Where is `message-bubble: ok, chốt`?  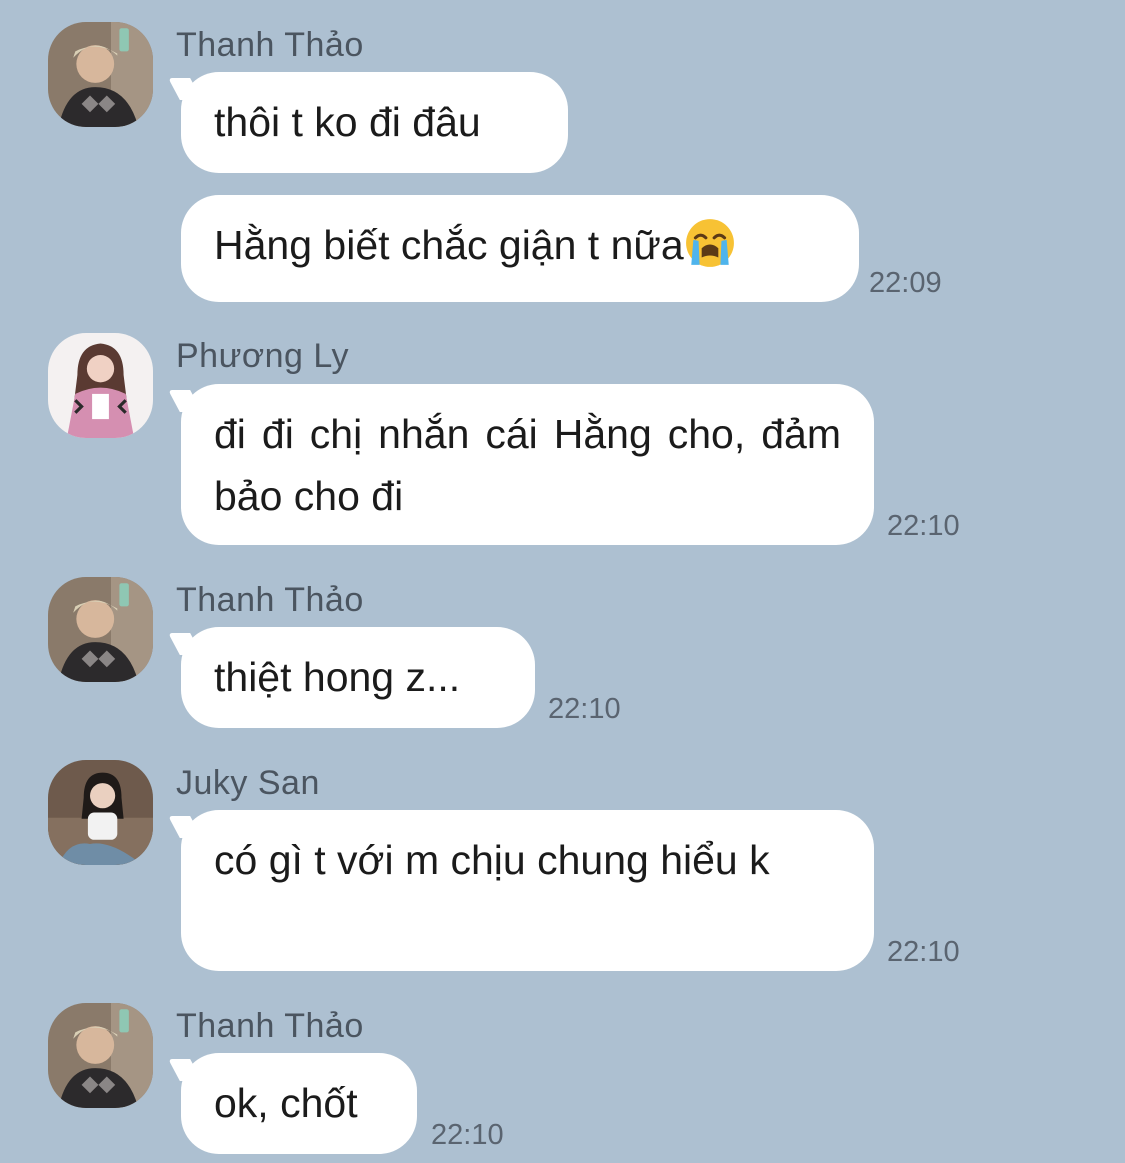
message-bubble: ok, chốt is located at coordinates (299, 1103).